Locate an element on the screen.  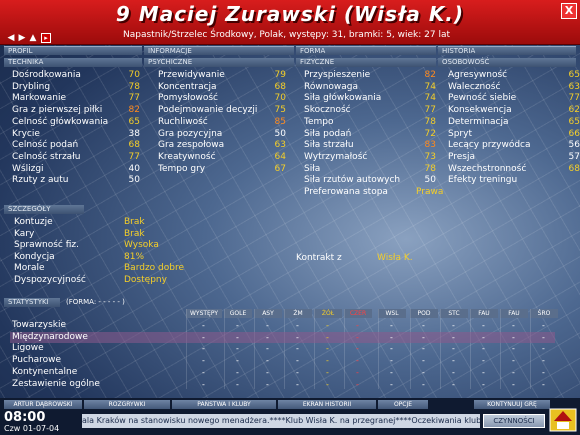
technika-row: Celność główkowania 65 is located at coordinates (76, 122).